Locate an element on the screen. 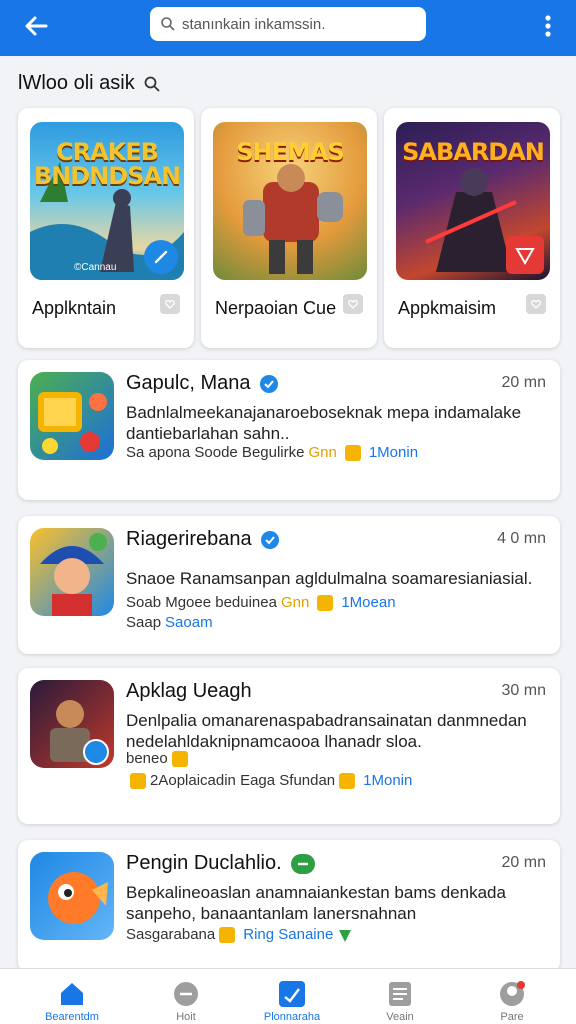 The image size is (576, 1024). thumb-title: CRAKEB BNDNDSAN is located at coordinates (107, 164).